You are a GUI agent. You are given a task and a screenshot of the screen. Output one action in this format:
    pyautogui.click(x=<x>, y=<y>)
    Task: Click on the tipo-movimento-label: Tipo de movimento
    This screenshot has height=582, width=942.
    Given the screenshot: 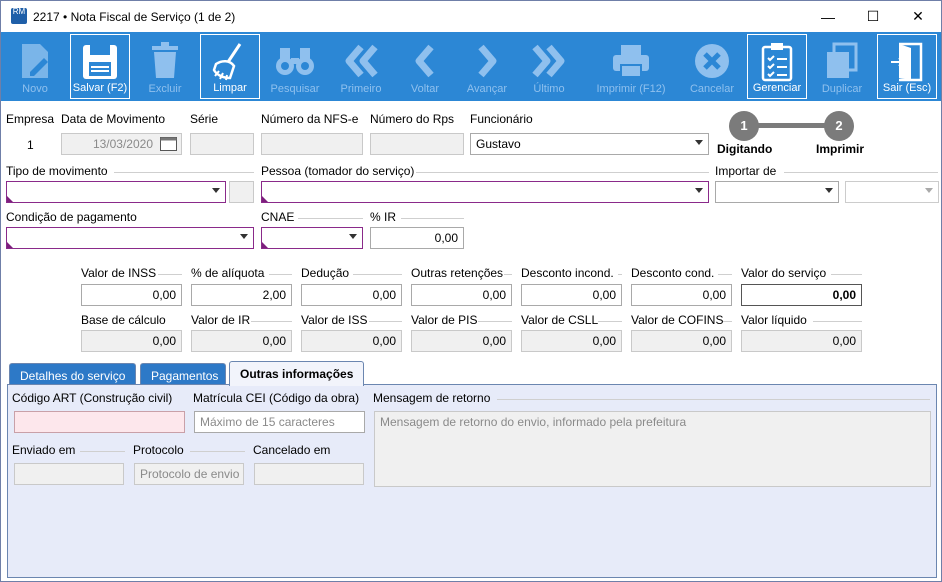 What is the action you would take?
    pyautogui.click(x=57, y=171)
    